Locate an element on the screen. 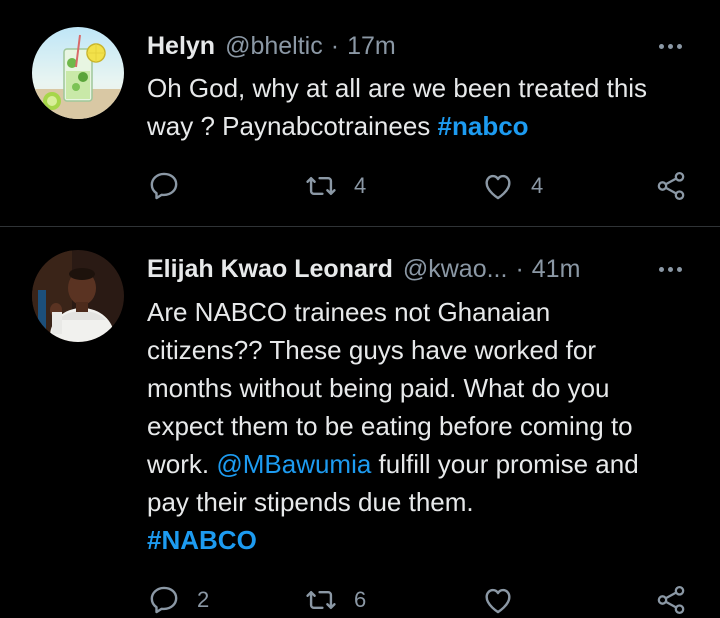  reply-button: 2 is located at coordinates (178, 600).